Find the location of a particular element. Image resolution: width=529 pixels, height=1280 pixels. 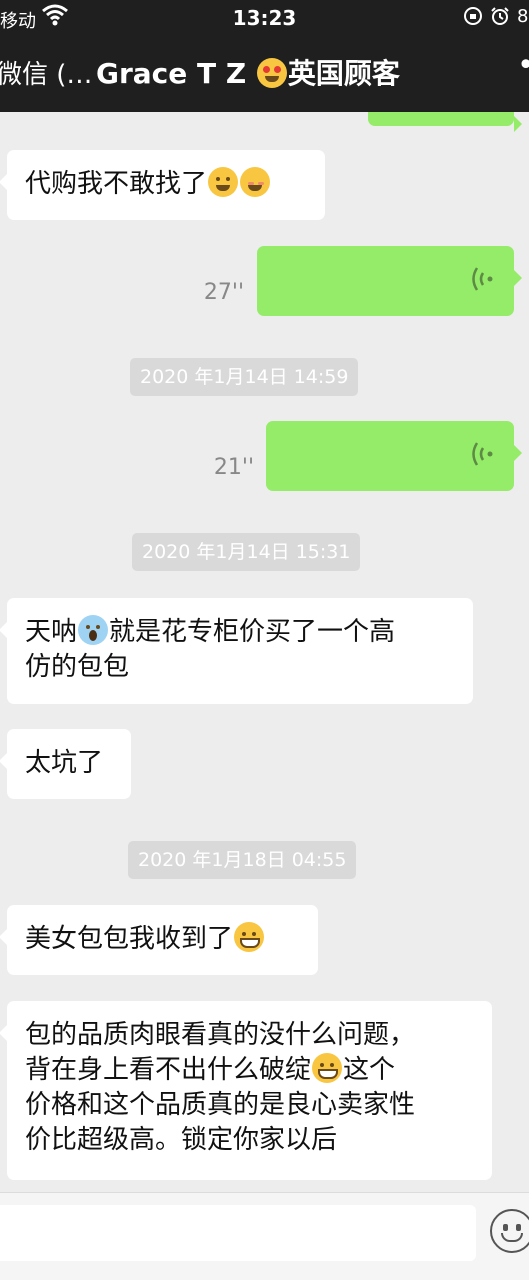

chat-title: Grace T Z 英国顾客 is located at coordinates (248, 72).